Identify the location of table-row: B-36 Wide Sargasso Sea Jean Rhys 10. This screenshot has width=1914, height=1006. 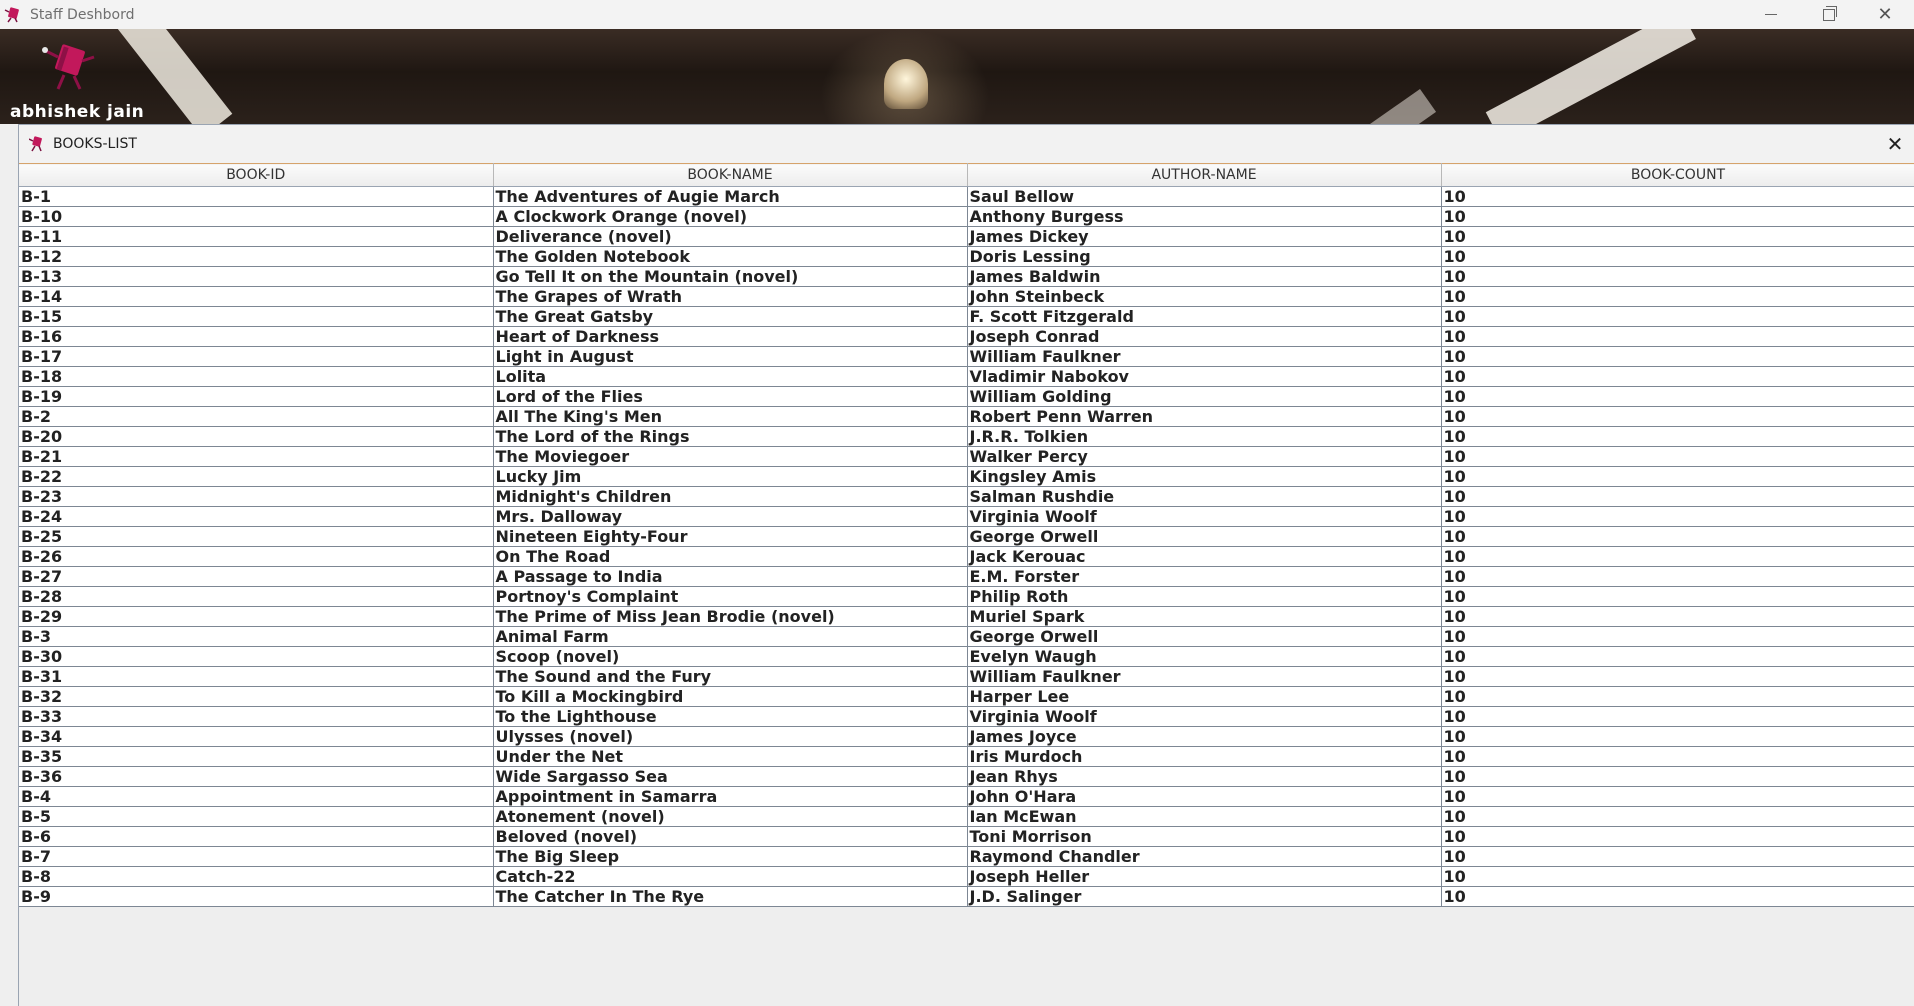
(966, 776).